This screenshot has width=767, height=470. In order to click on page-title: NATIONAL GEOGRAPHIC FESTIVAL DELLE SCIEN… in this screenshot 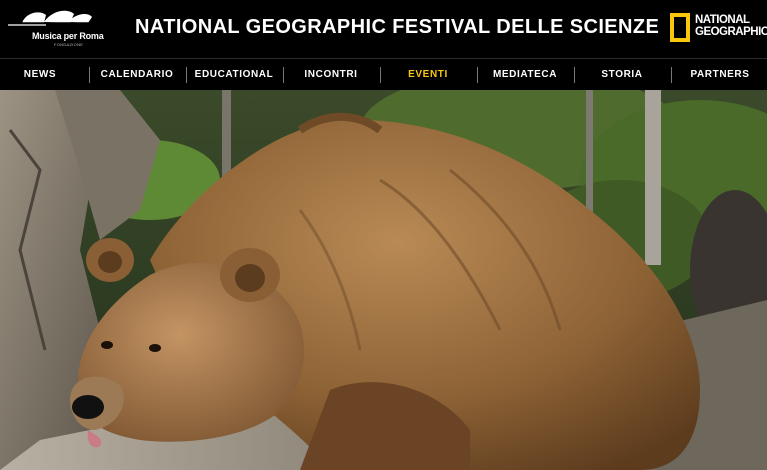, I will do `click(397, 27)`.